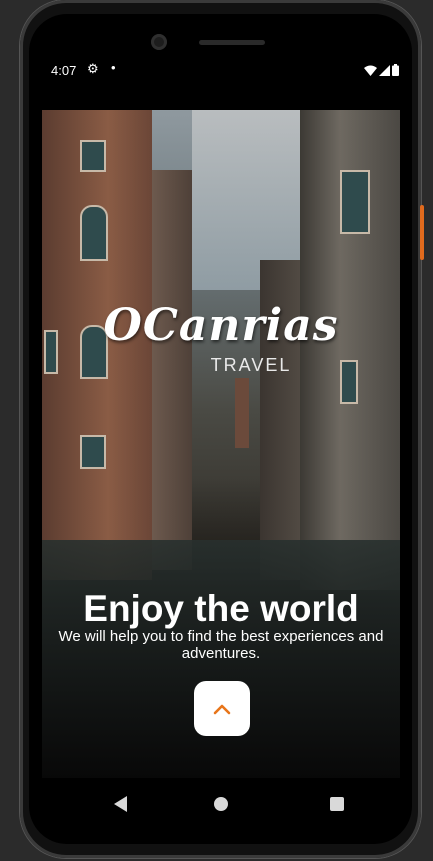  I want to click on brand-subtitle: TRAVEL, so click(251, 365).